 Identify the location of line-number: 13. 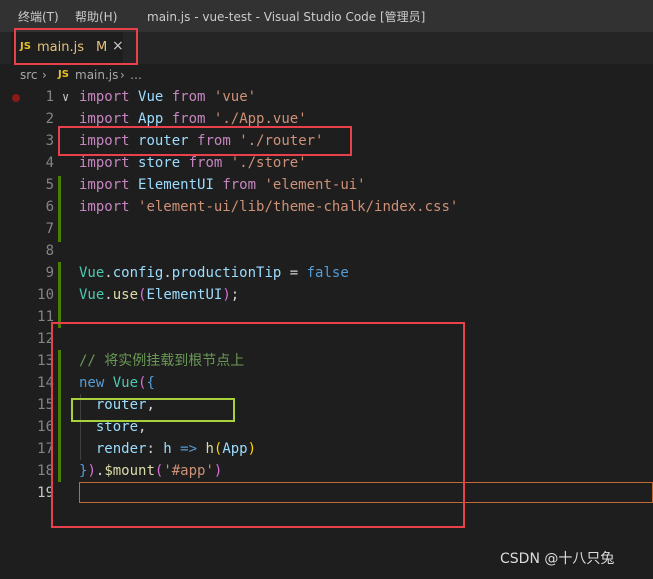
(45, 361).